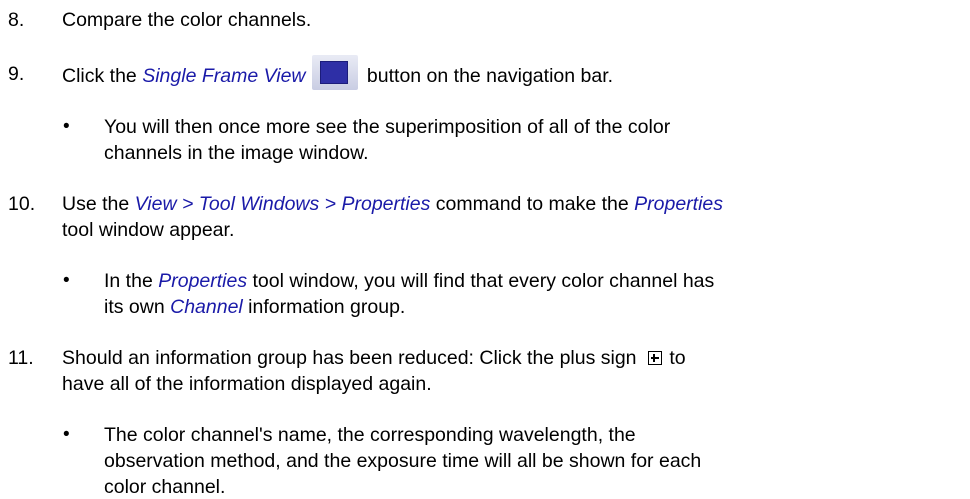 This screenshot has height=499, width=970. I want to click on step-9-number: 9., so click(16, 74).